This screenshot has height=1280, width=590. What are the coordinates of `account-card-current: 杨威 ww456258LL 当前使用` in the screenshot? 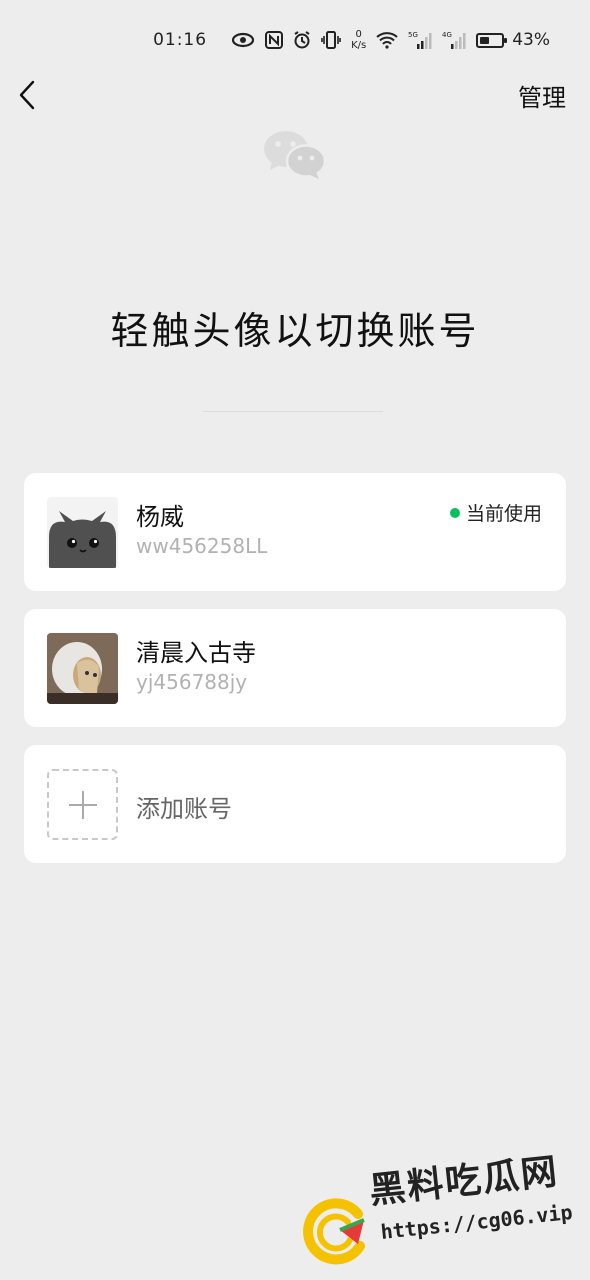 It's located at (295, 532).